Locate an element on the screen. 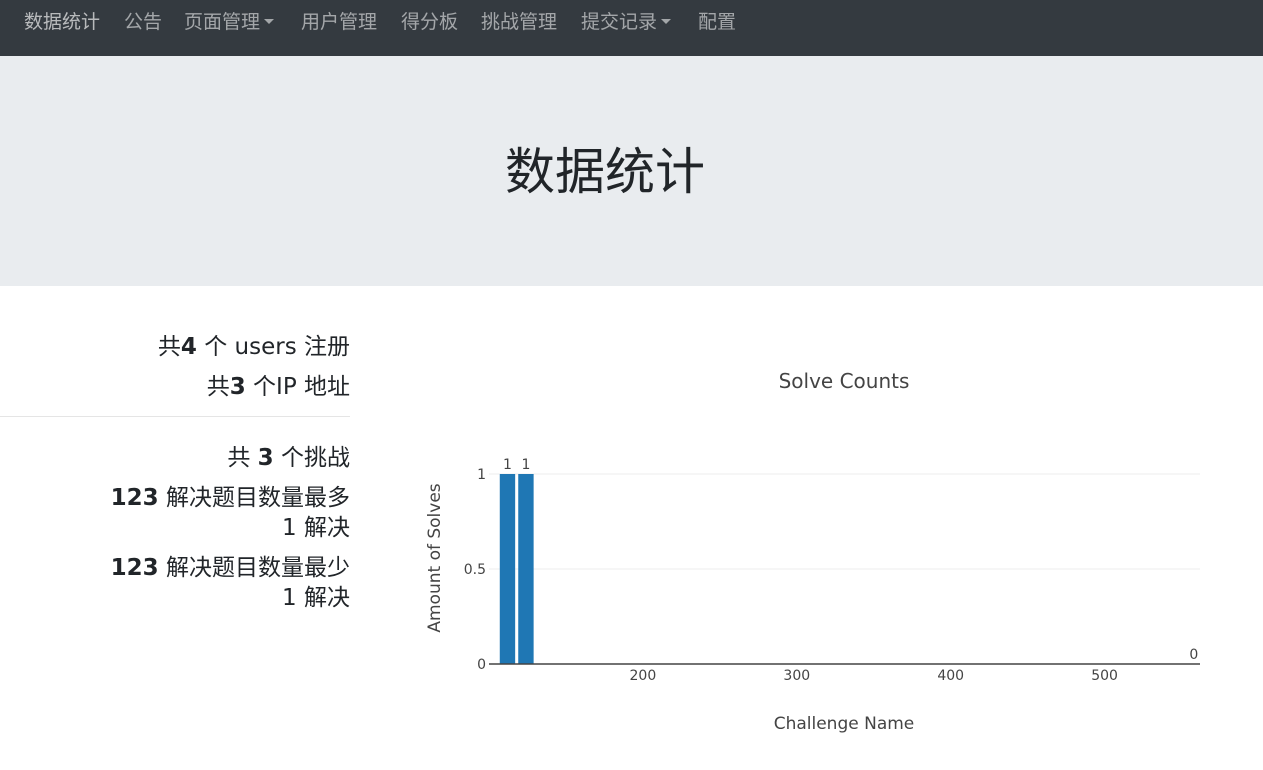 This screenshot has height=770, width=1263. nav-item-challenges: 挑战管理 is located at coordinates (519, 22).